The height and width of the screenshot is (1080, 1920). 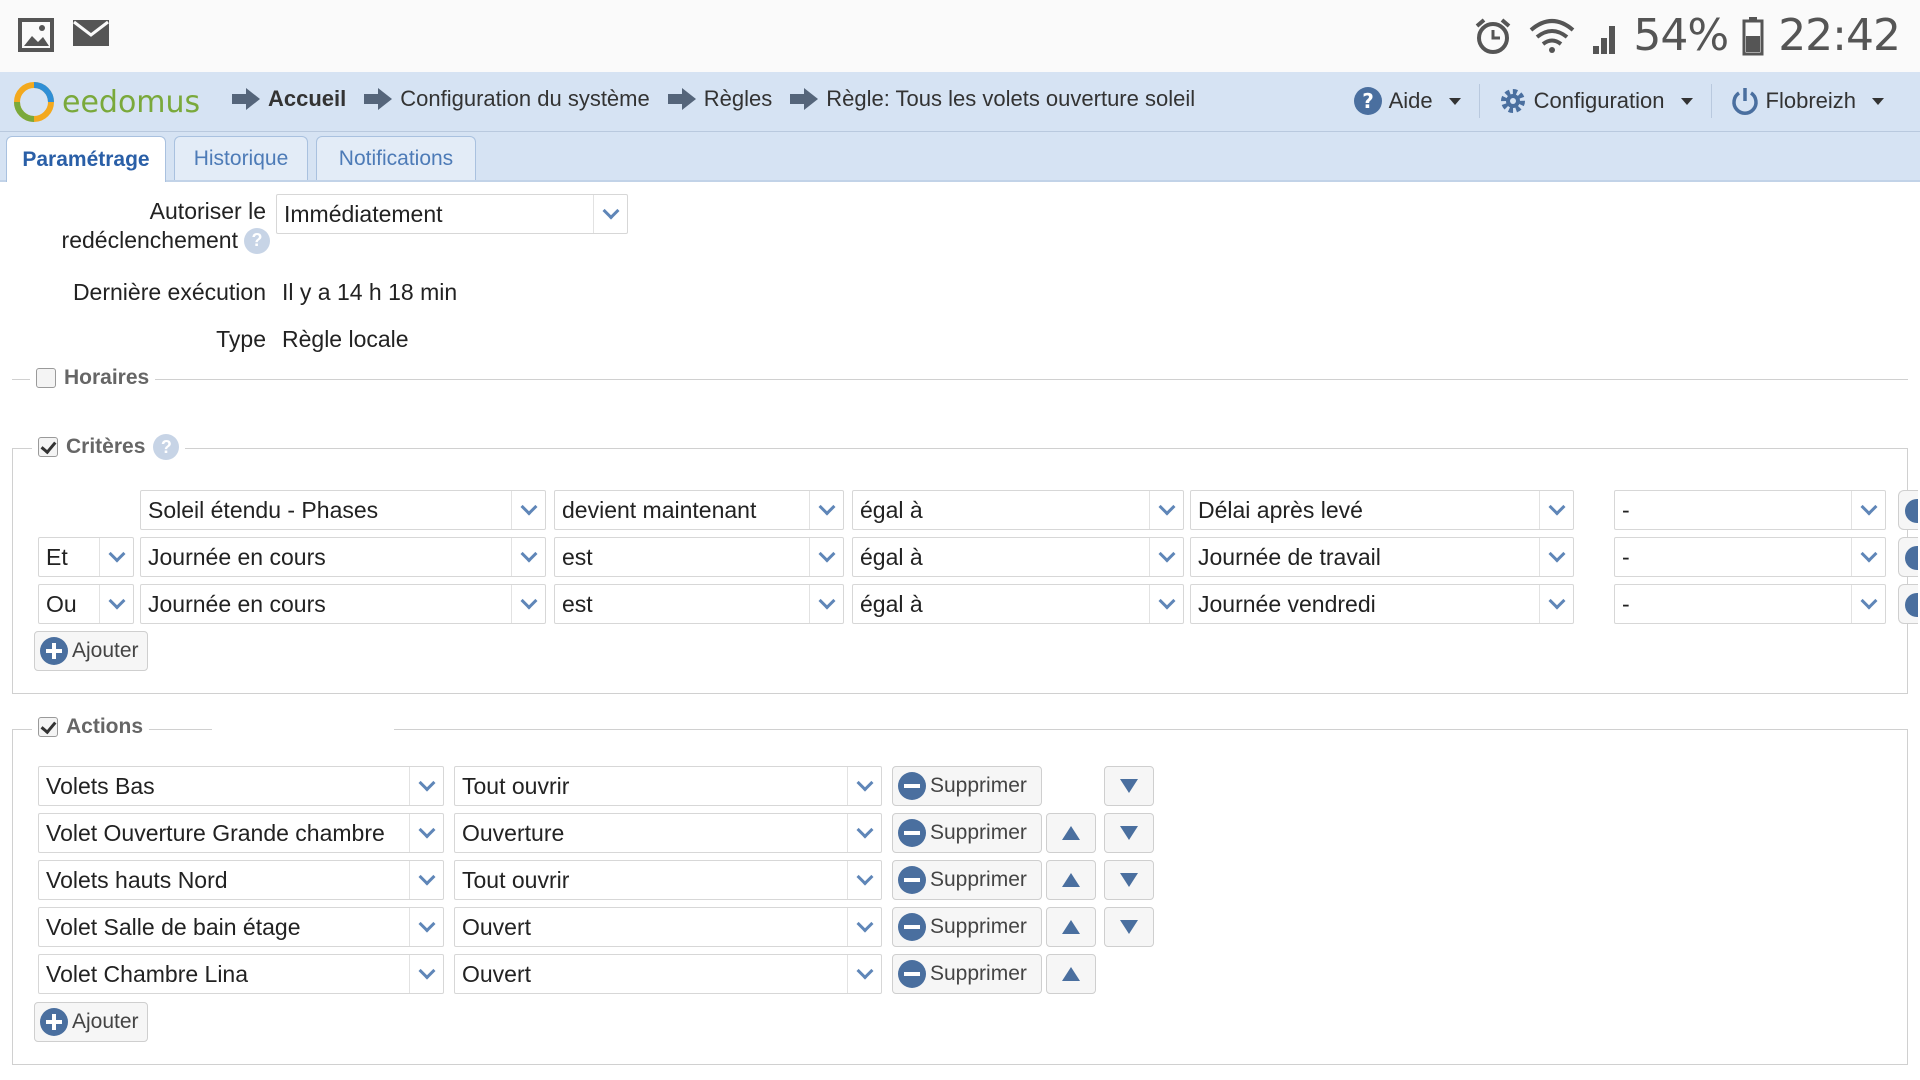 What do you see at coordinates (241, 786) in the screenshot?
I see `action-device-select: Volets Bas` at bounding box center [241, 786].